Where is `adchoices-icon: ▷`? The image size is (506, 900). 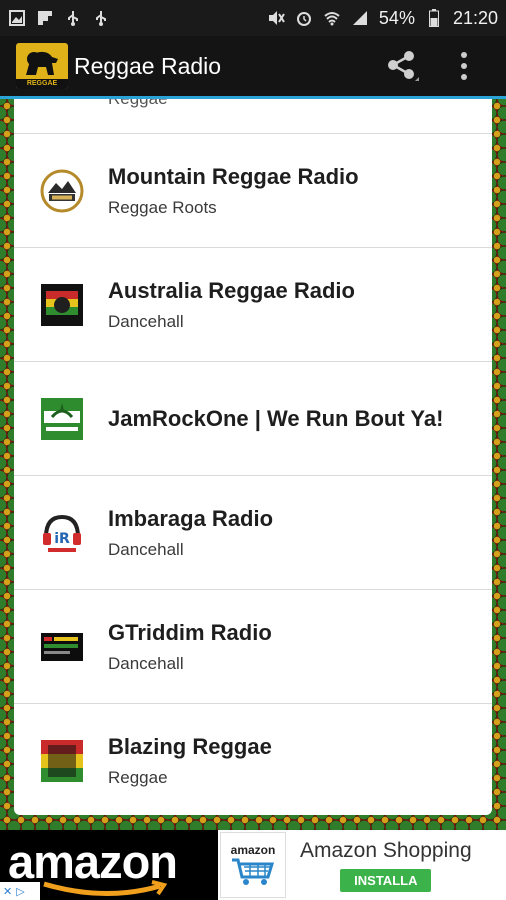 adchoices-icon: ▷ is located at coordinates (20, 891).